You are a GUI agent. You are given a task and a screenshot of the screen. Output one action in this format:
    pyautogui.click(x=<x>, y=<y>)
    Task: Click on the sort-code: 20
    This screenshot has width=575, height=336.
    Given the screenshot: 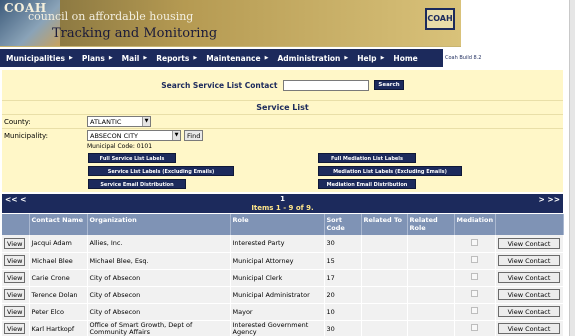 What is the action you would take?
    pyautogui.click(x=343, y=295)
    